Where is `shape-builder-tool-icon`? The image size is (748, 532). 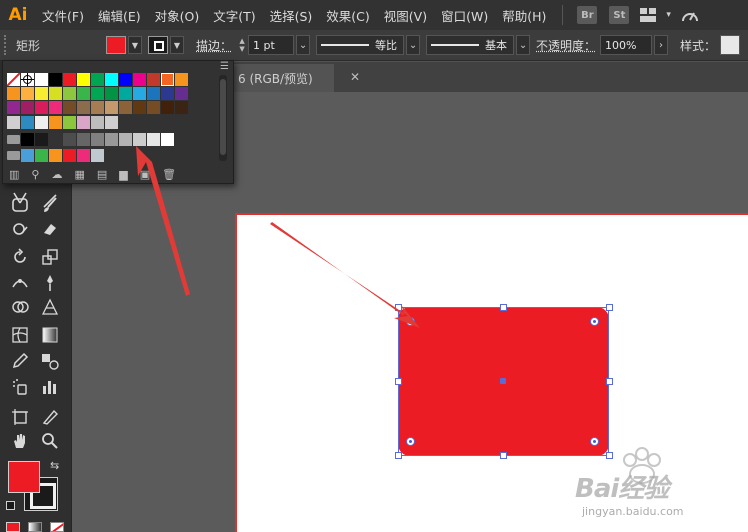 shape-builder-tool-icon is located at coordinates (20, 307).